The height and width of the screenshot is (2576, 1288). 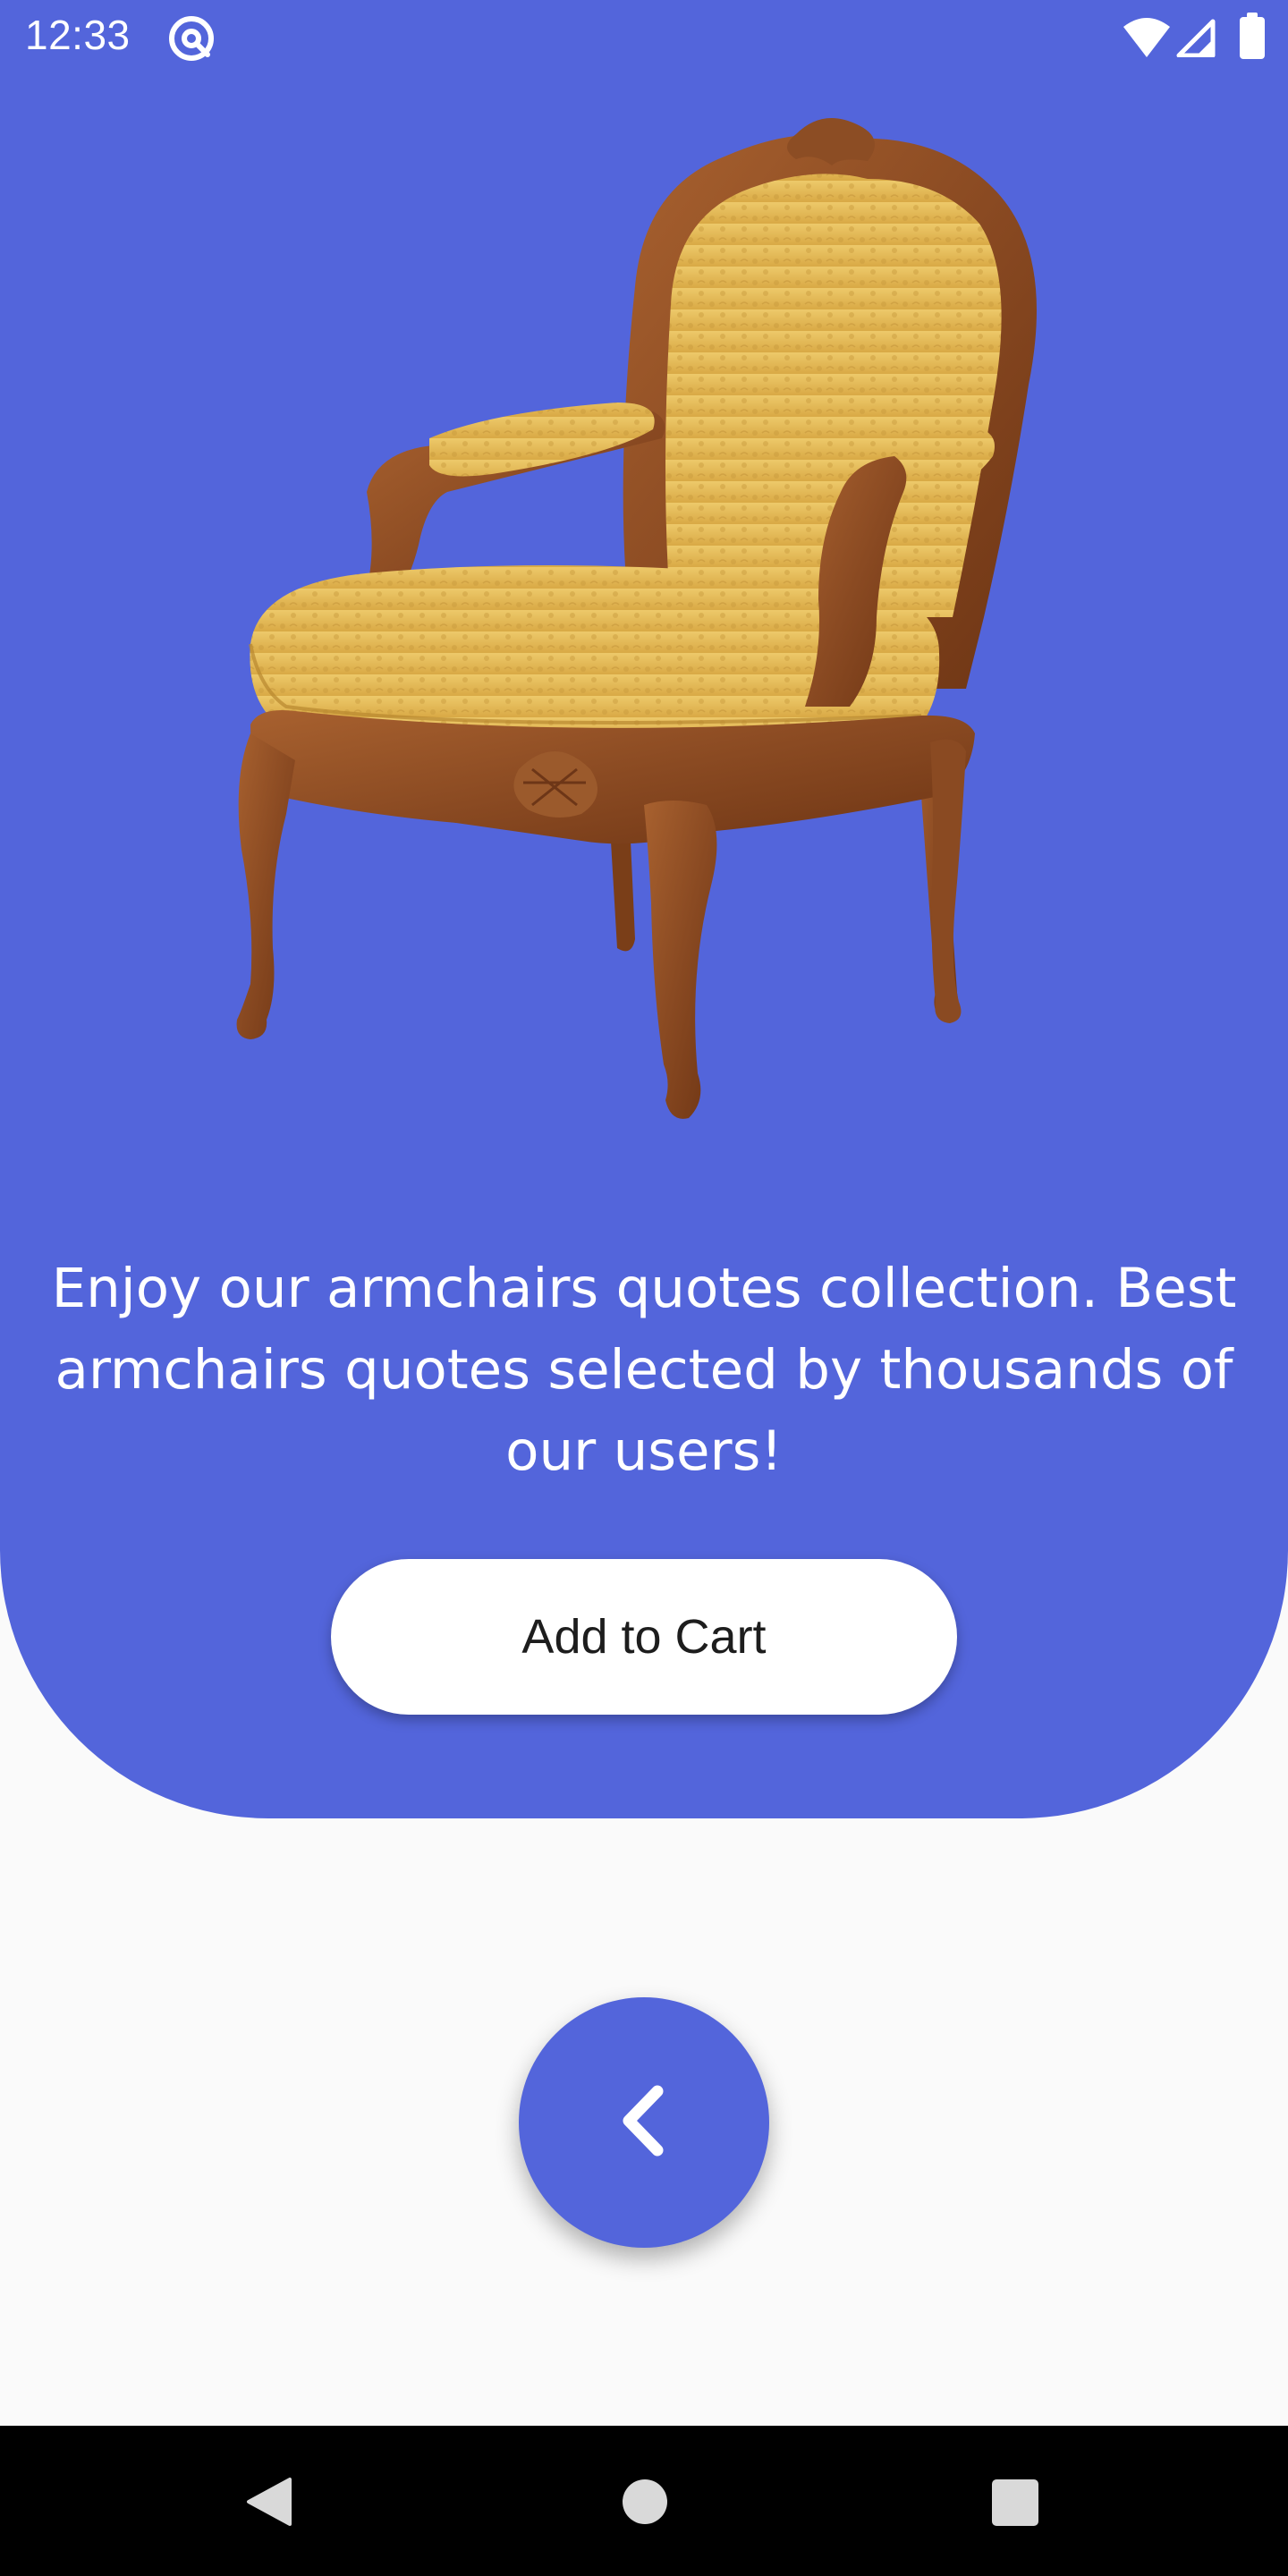 I want to click on status-bar: 12:33, so click(x=644, y=37).